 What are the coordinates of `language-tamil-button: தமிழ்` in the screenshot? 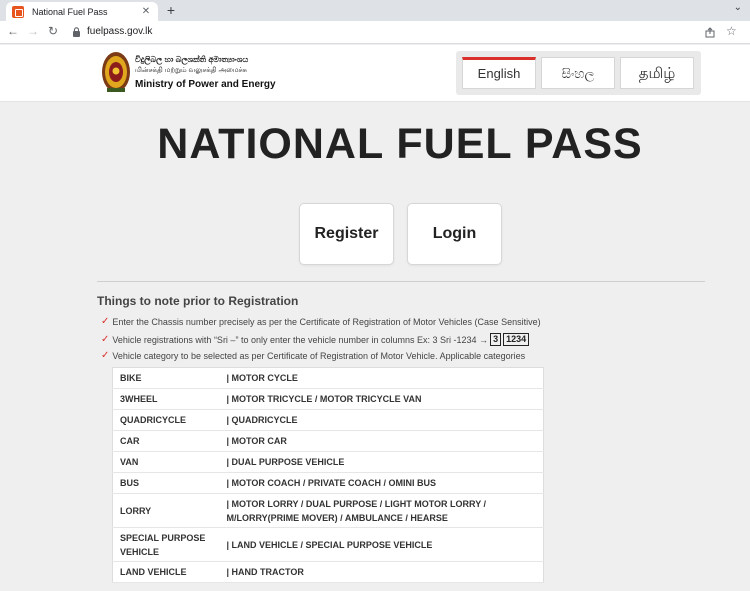 It's located at (657, 73).